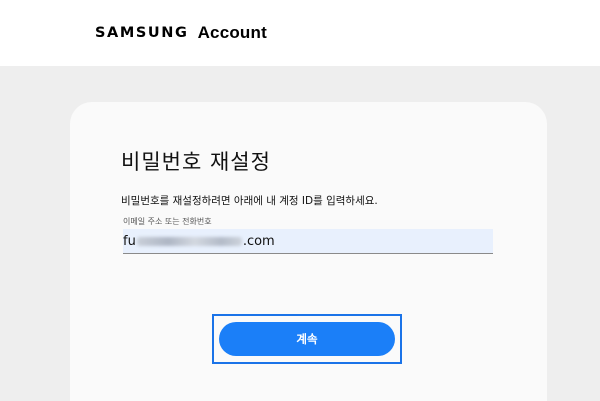 The image size is (600, 401). I want to click on page-title: 비밀번호 재설정, so click(196, 162).